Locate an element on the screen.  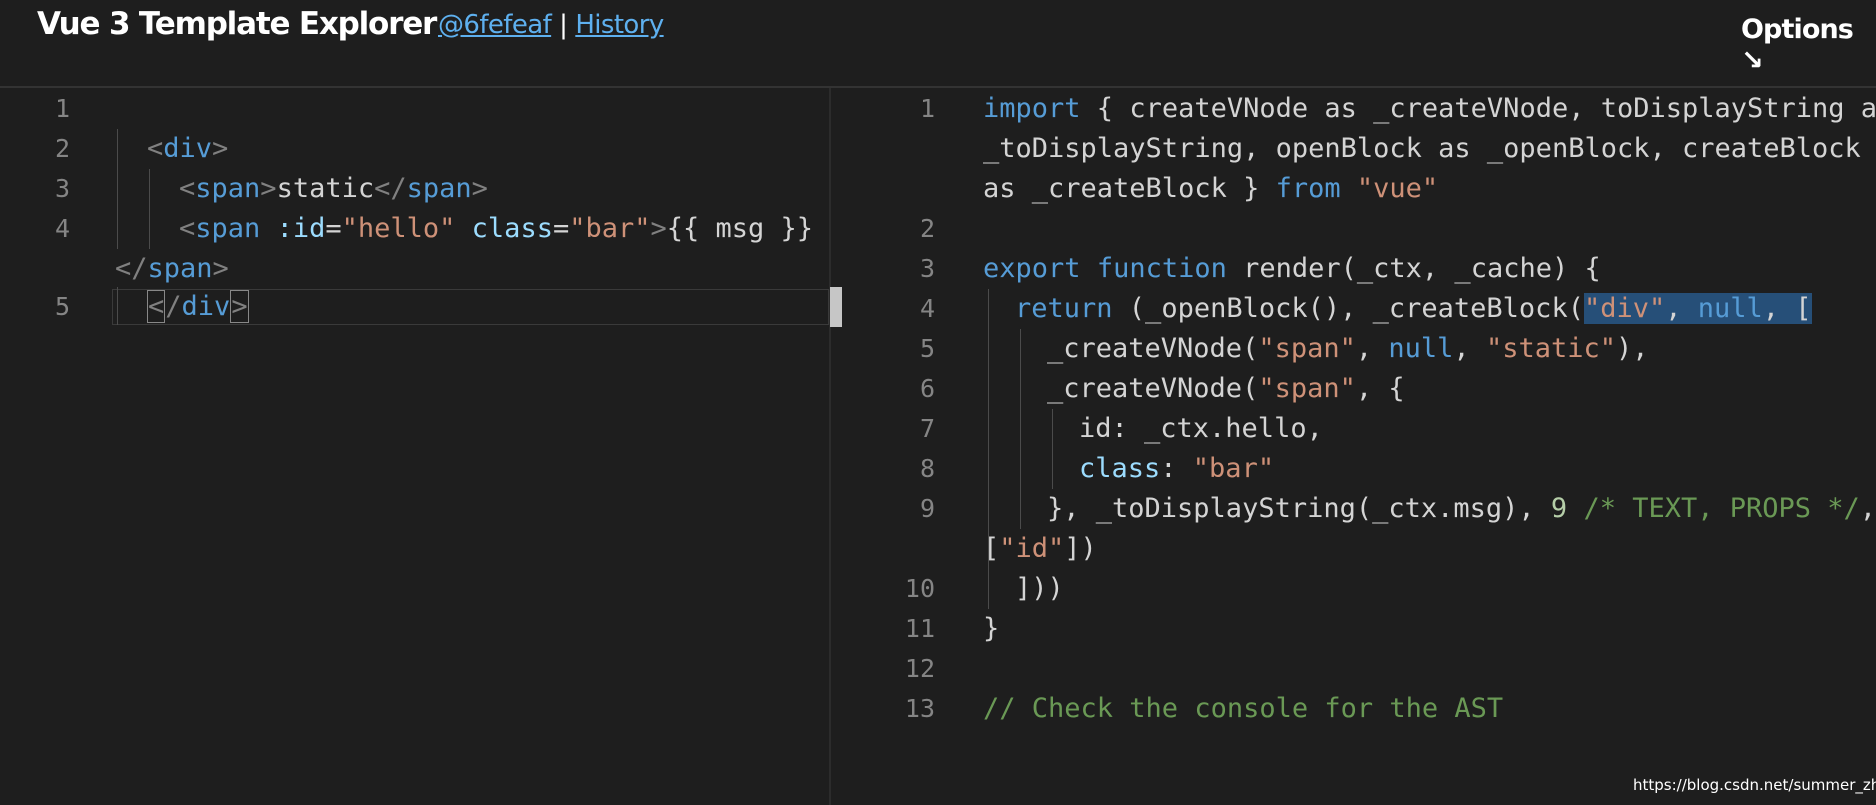
line-number: 7 is located at coordinates (927, 428).